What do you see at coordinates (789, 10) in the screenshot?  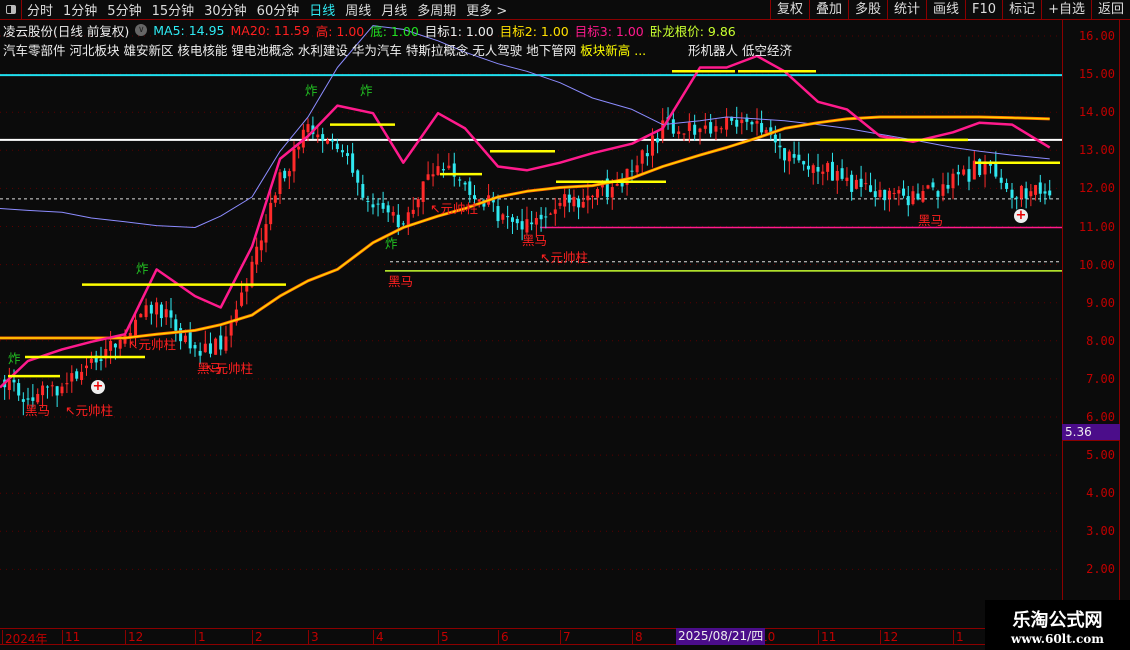 I see `tool-button: 复权` at bounding box center [789, 10].